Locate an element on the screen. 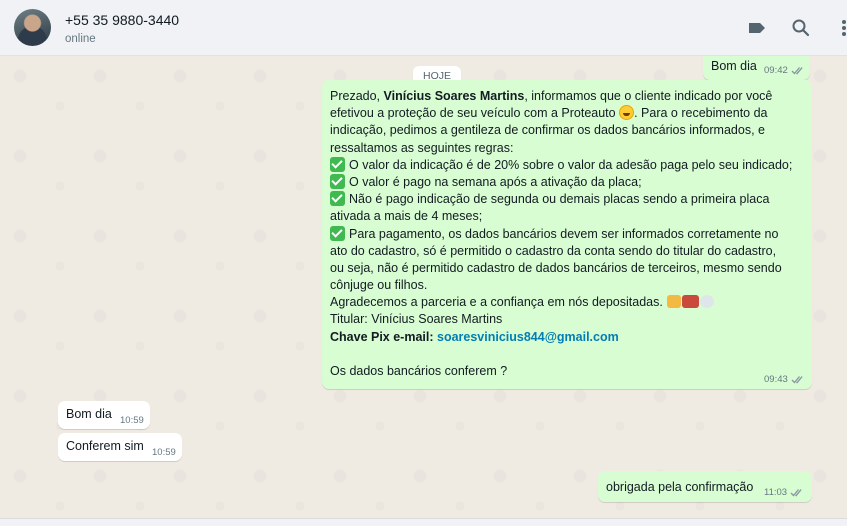 Image resolution: width=847 pixels, height=526 pixels. message-time: 11:03 is located at coordinates (776, 492).